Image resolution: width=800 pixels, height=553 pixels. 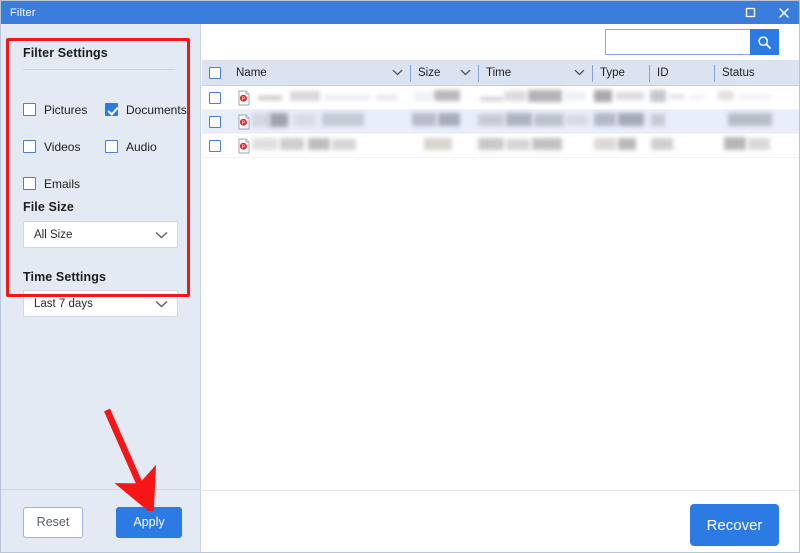 What do you see at coordinates (149, 522) in the screenshot?
I see `apply-button: Apply` at bounding box center [149, 522].